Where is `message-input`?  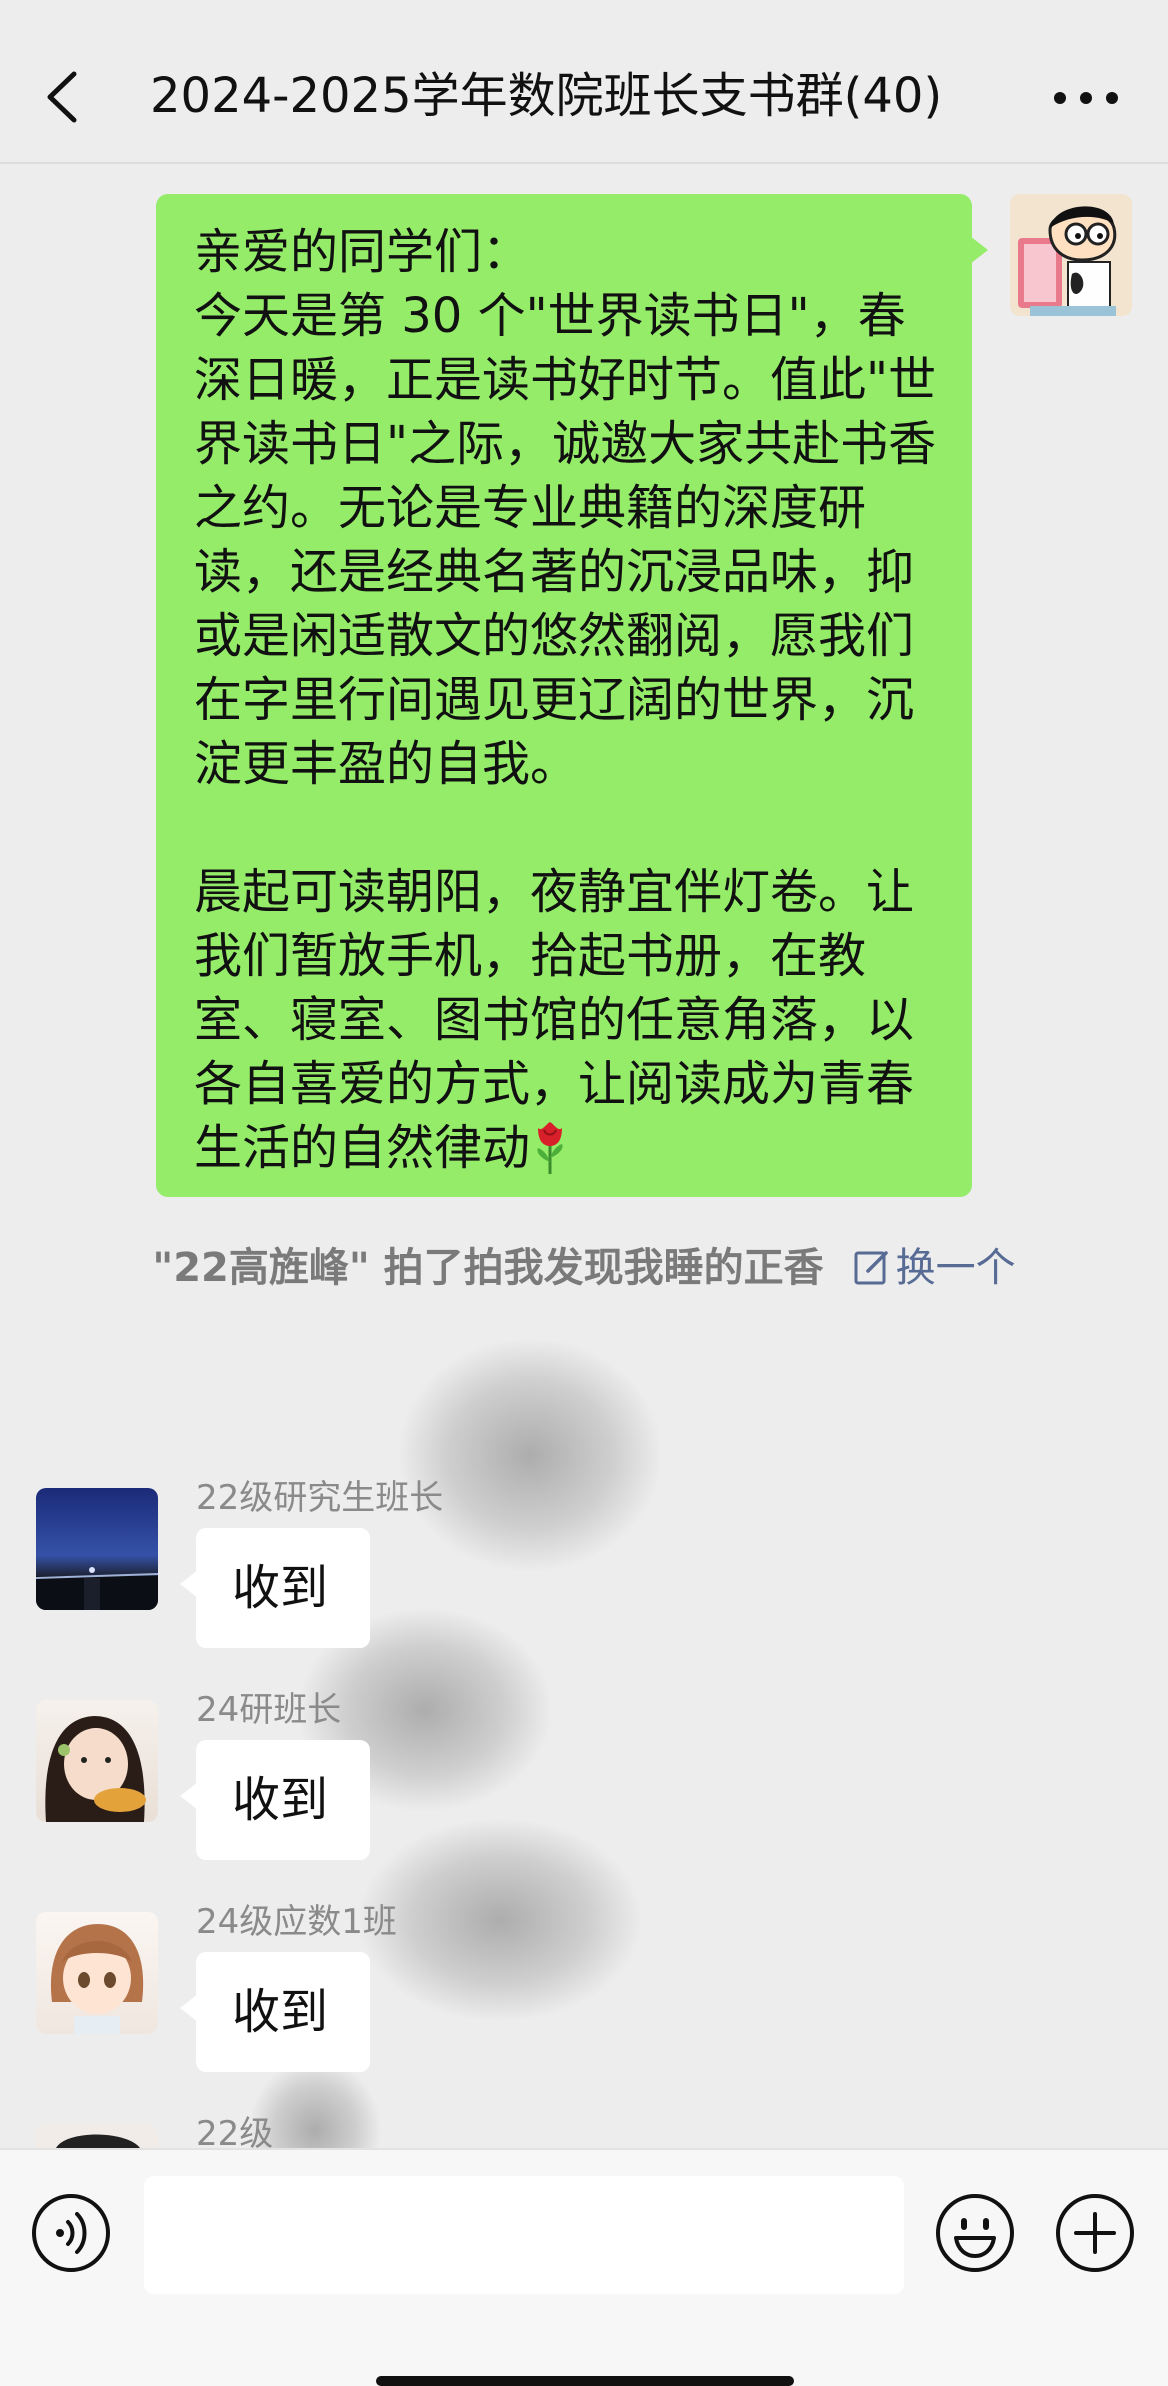
message-input is located at coordinates (524, 2235).